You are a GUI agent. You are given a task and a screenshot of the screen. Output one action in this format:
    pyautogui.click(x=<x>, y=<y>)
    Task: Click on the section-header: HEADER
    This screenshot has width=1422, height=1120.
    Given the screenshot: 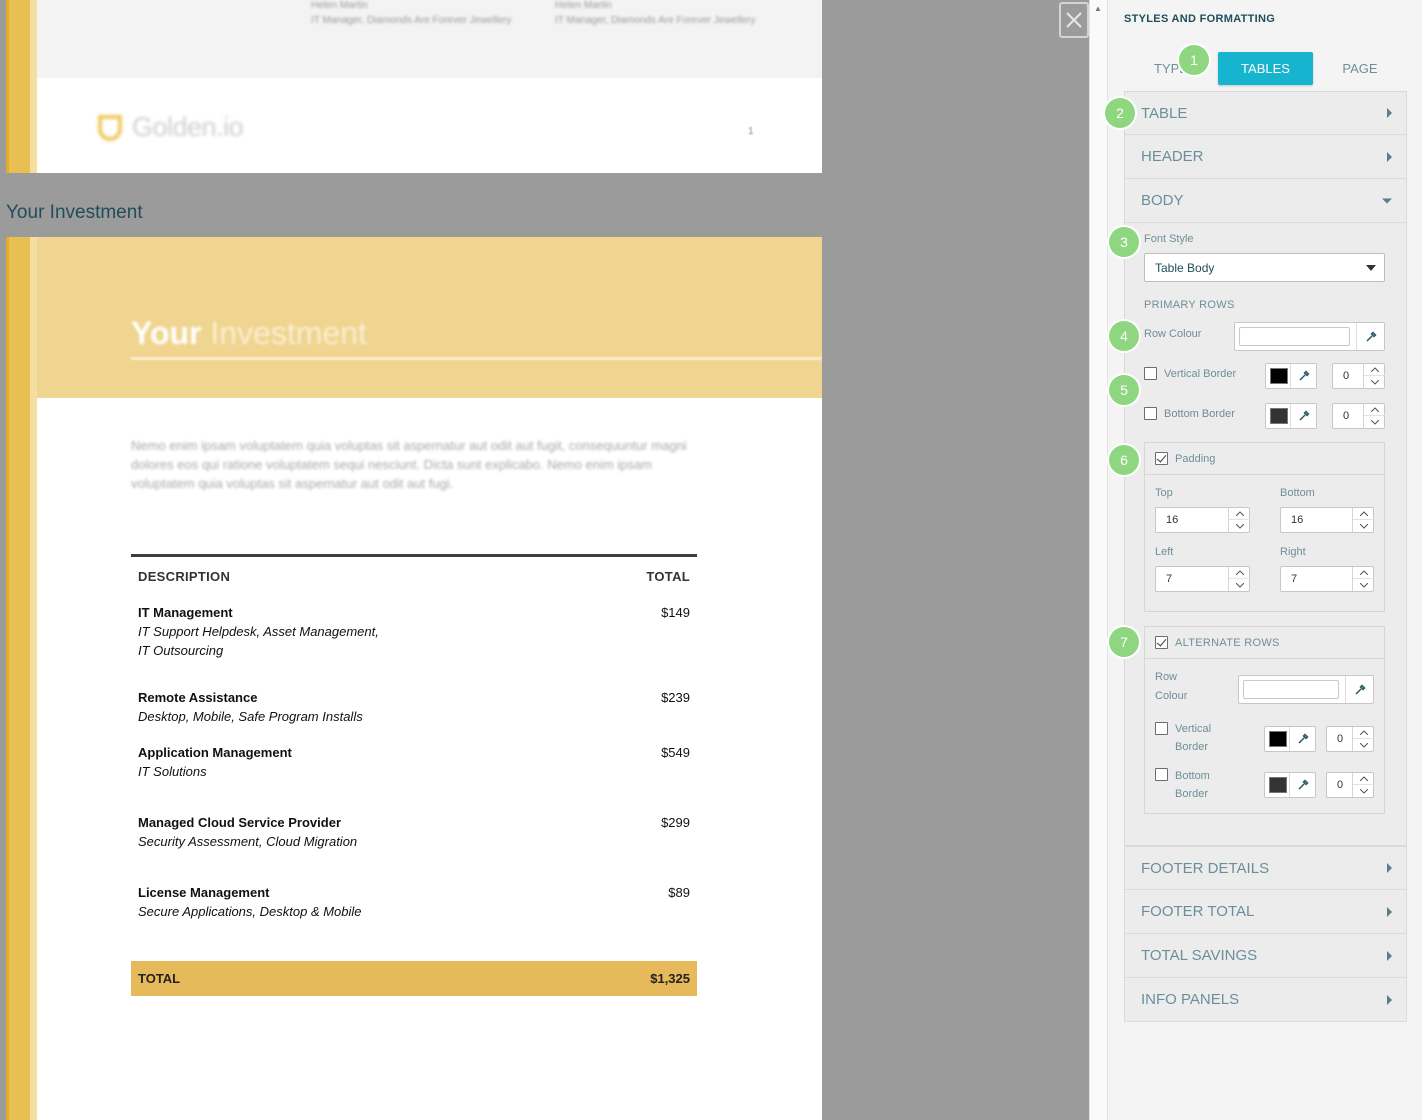 What is the action you would take?
    pyautogui.click(x=1265, y=157)
    